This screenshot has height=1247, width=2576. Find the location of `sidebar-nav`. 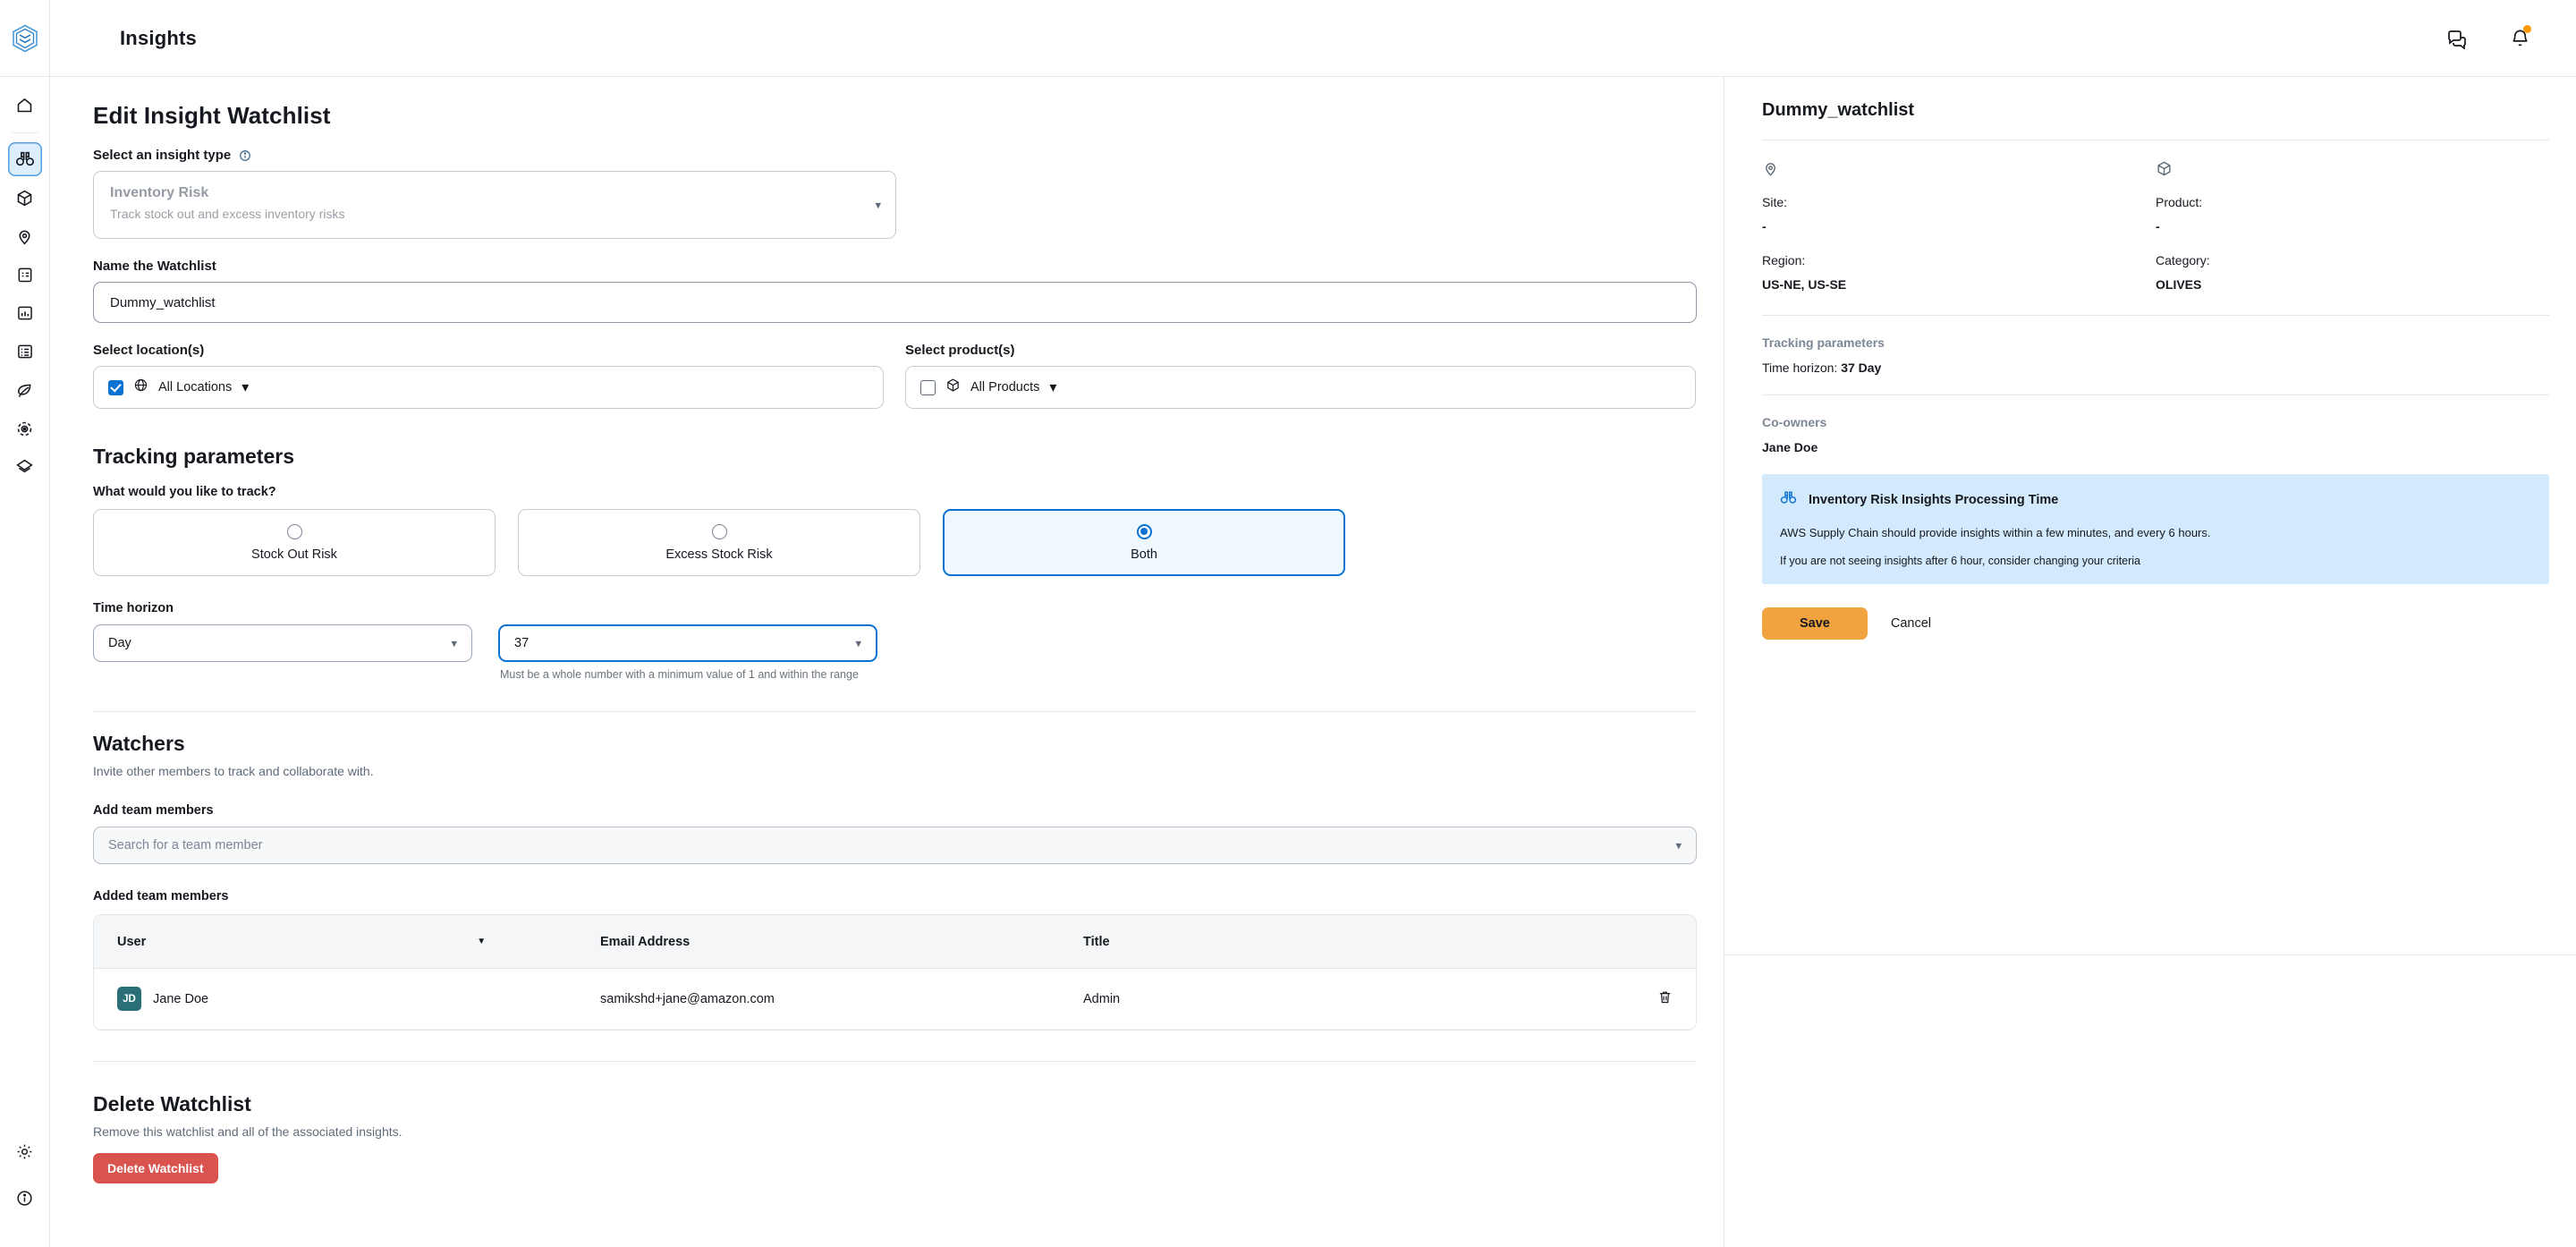

sidebar-nav is located at coordinates (25, 662).